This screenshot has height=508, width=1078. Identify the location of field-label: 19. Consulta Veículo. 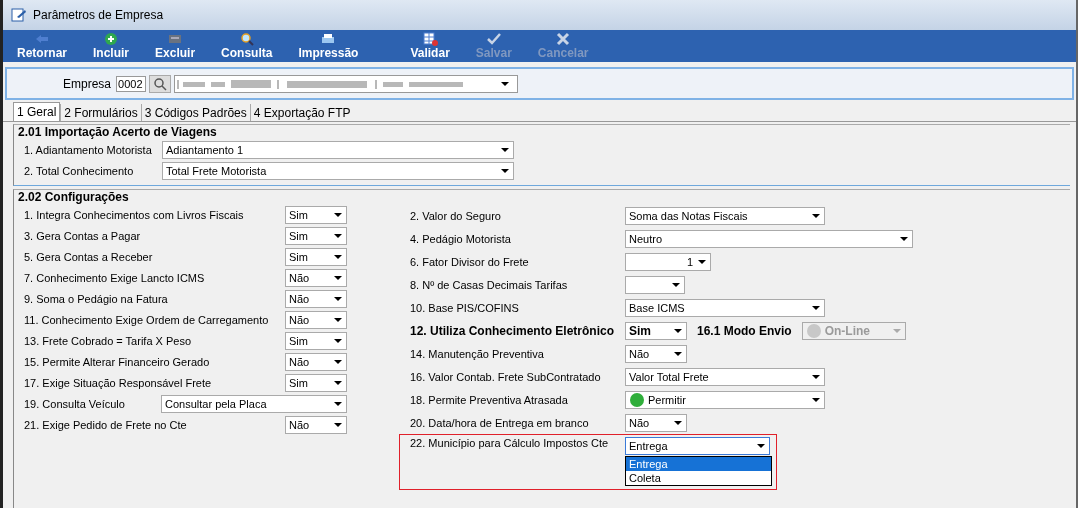
(75, 403).